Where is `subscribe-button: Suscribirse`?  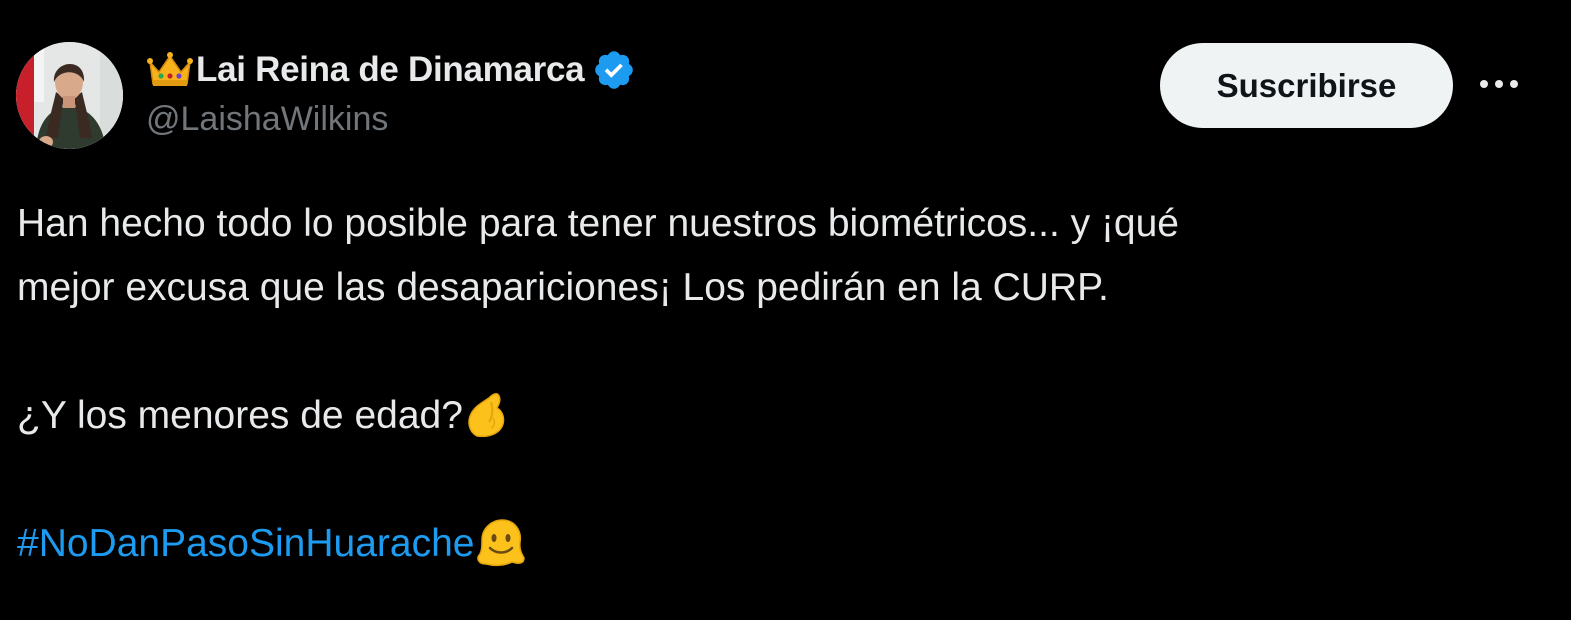
subscribe-button: Suscribirse is located at coordinates (1306, 85).